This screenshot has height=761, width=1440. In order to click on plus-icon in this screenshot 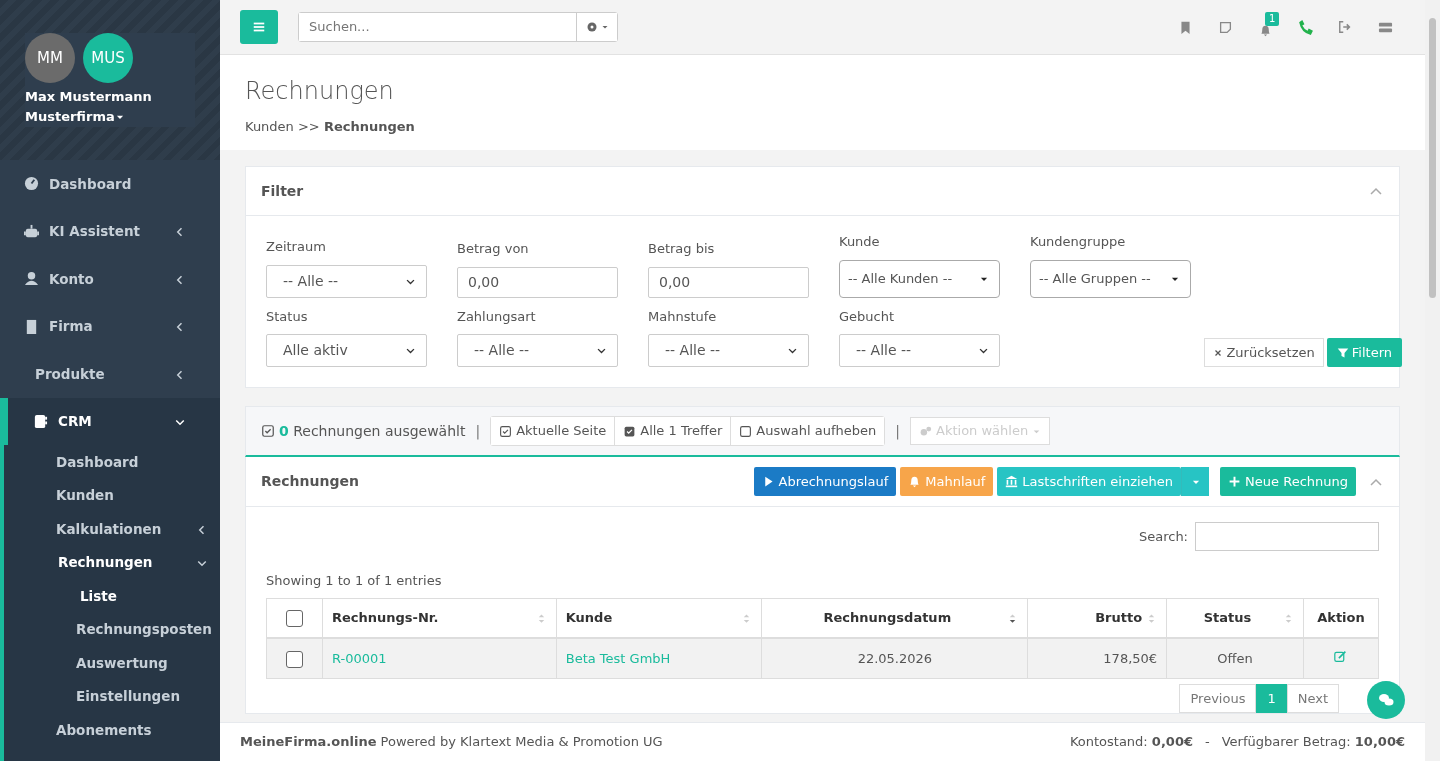, I will do `click(1235, 481)`.